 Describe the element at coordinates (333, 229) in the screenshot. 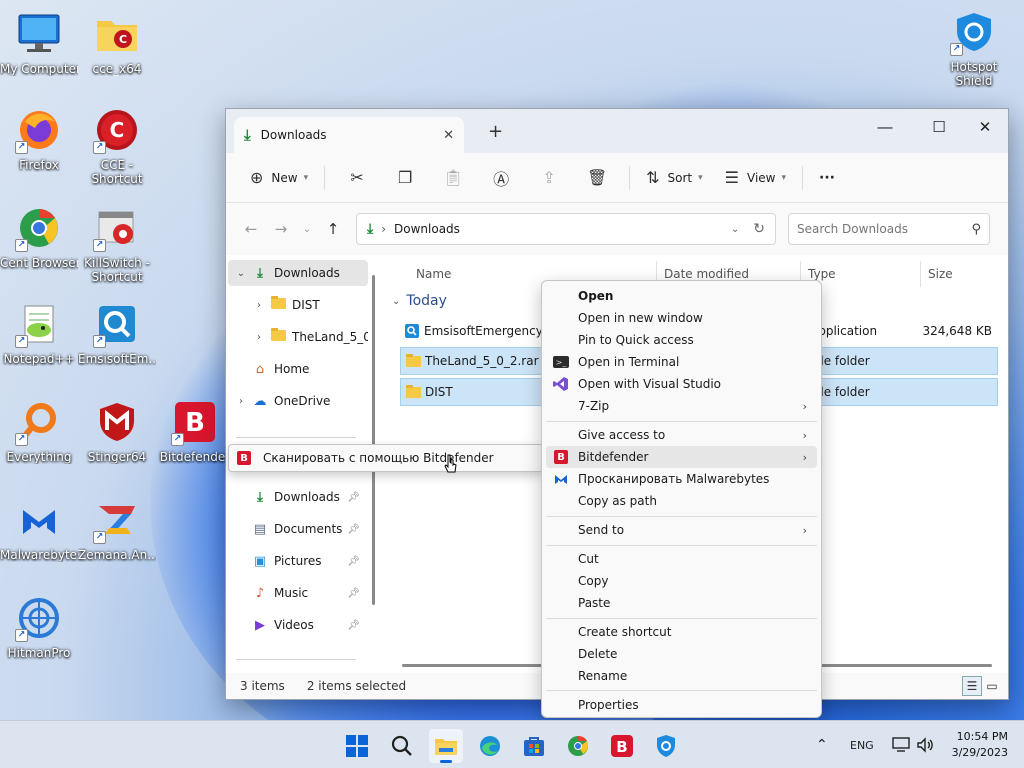

I see `up-button: ↑` at that location.